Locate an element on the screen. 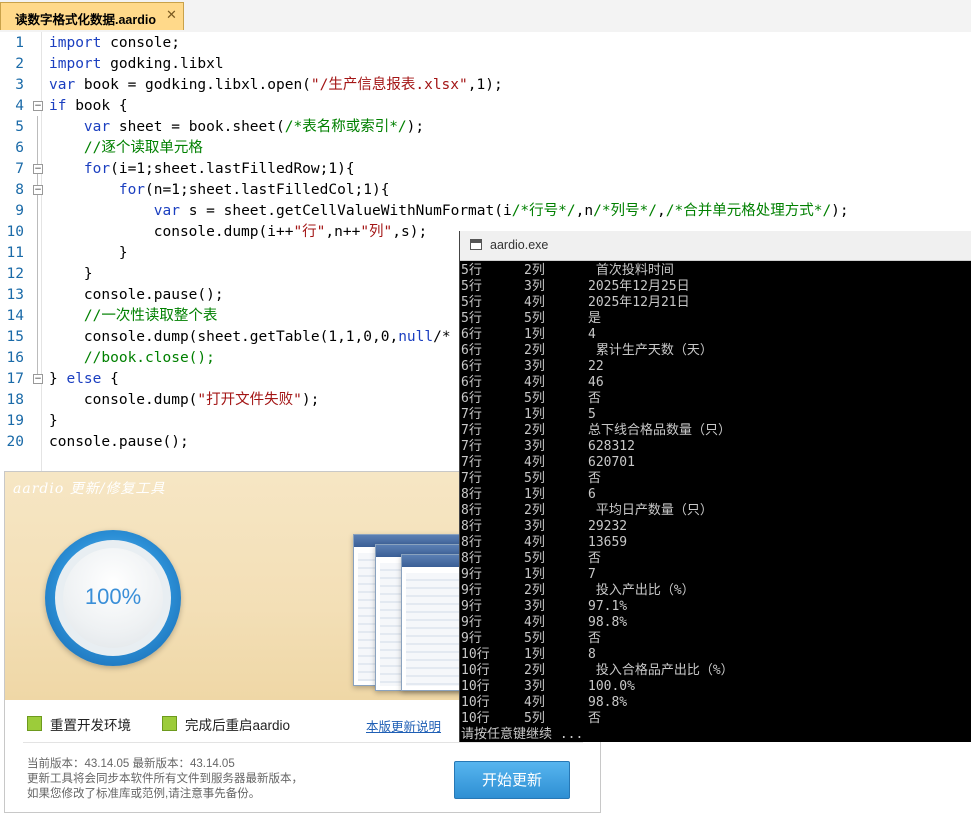 This screenshot has width=971, height=817. reset-env-checkbox is located at coordinates (34, 723).